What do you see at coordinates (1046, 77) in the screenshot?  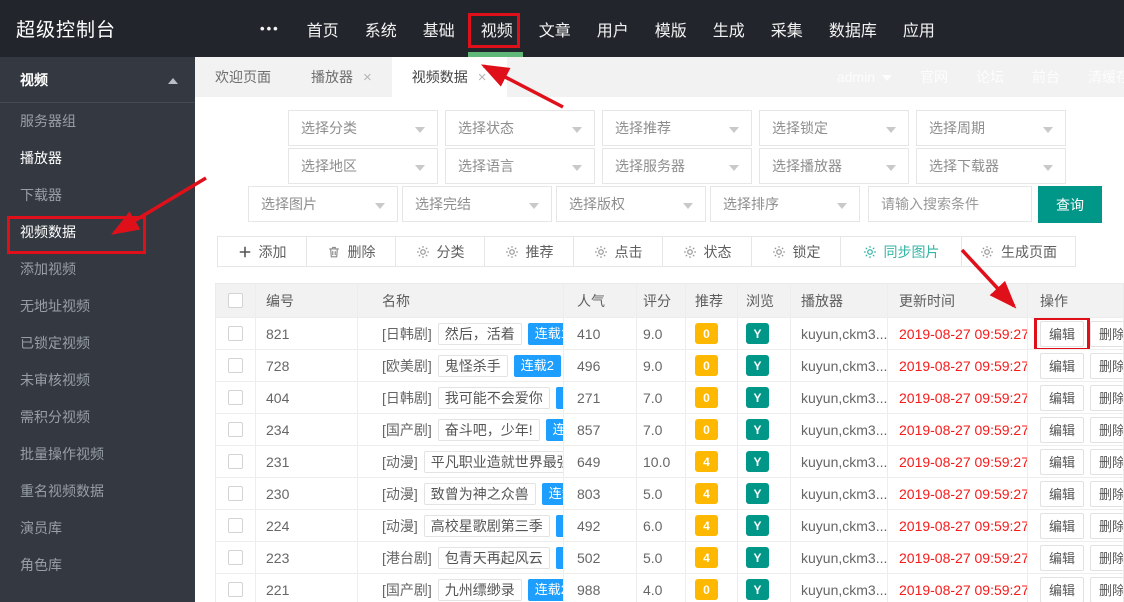 I see `userbar-link-frontend: 前台` at bounding box center [1046, 77].